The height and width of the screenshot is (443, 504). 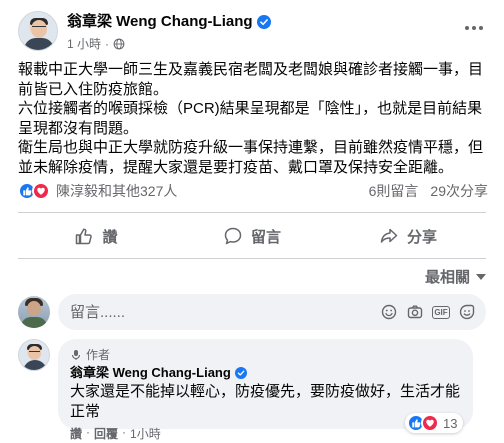 What do you see at coordinates (447, 277) in the screenshot?
I see `sort-label: 最相關` at bounding box center [447, 277].